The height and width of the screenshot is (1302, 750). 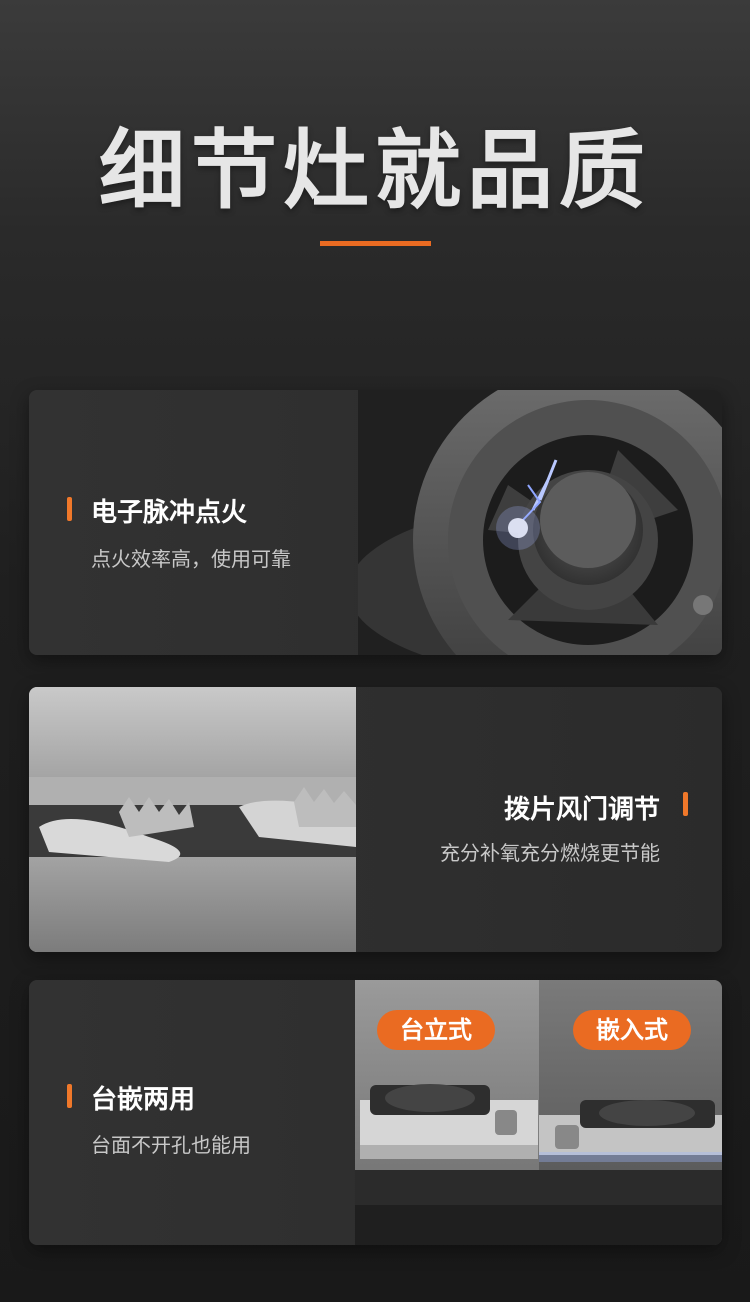 I want to click on feature-title: 台嵌两用, so click(x=143, y=1100).